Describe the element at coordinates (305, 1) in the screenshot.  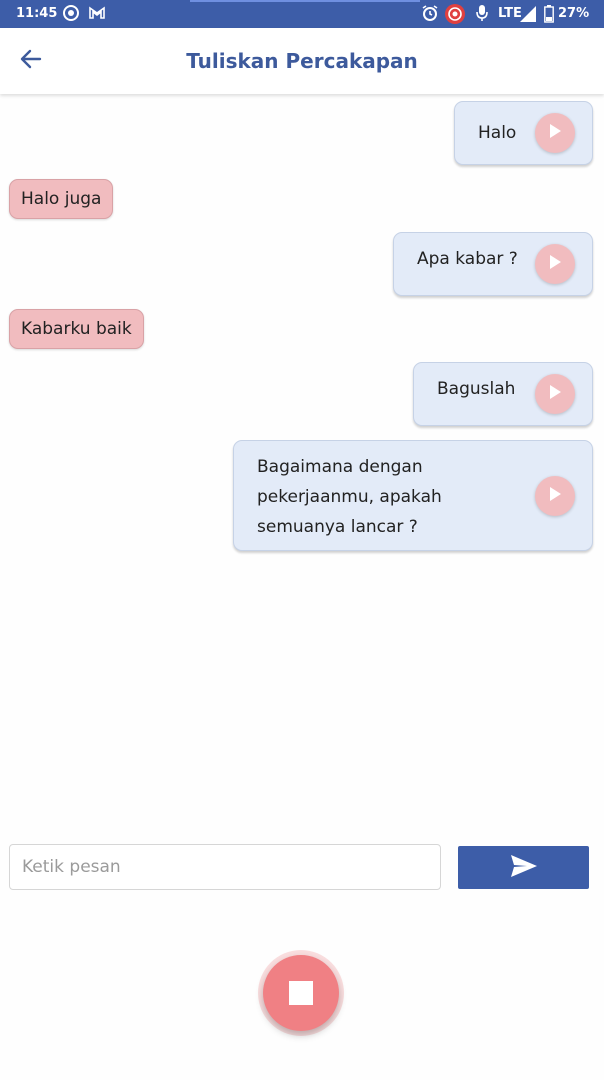
I see `status-accent-line` at that location.